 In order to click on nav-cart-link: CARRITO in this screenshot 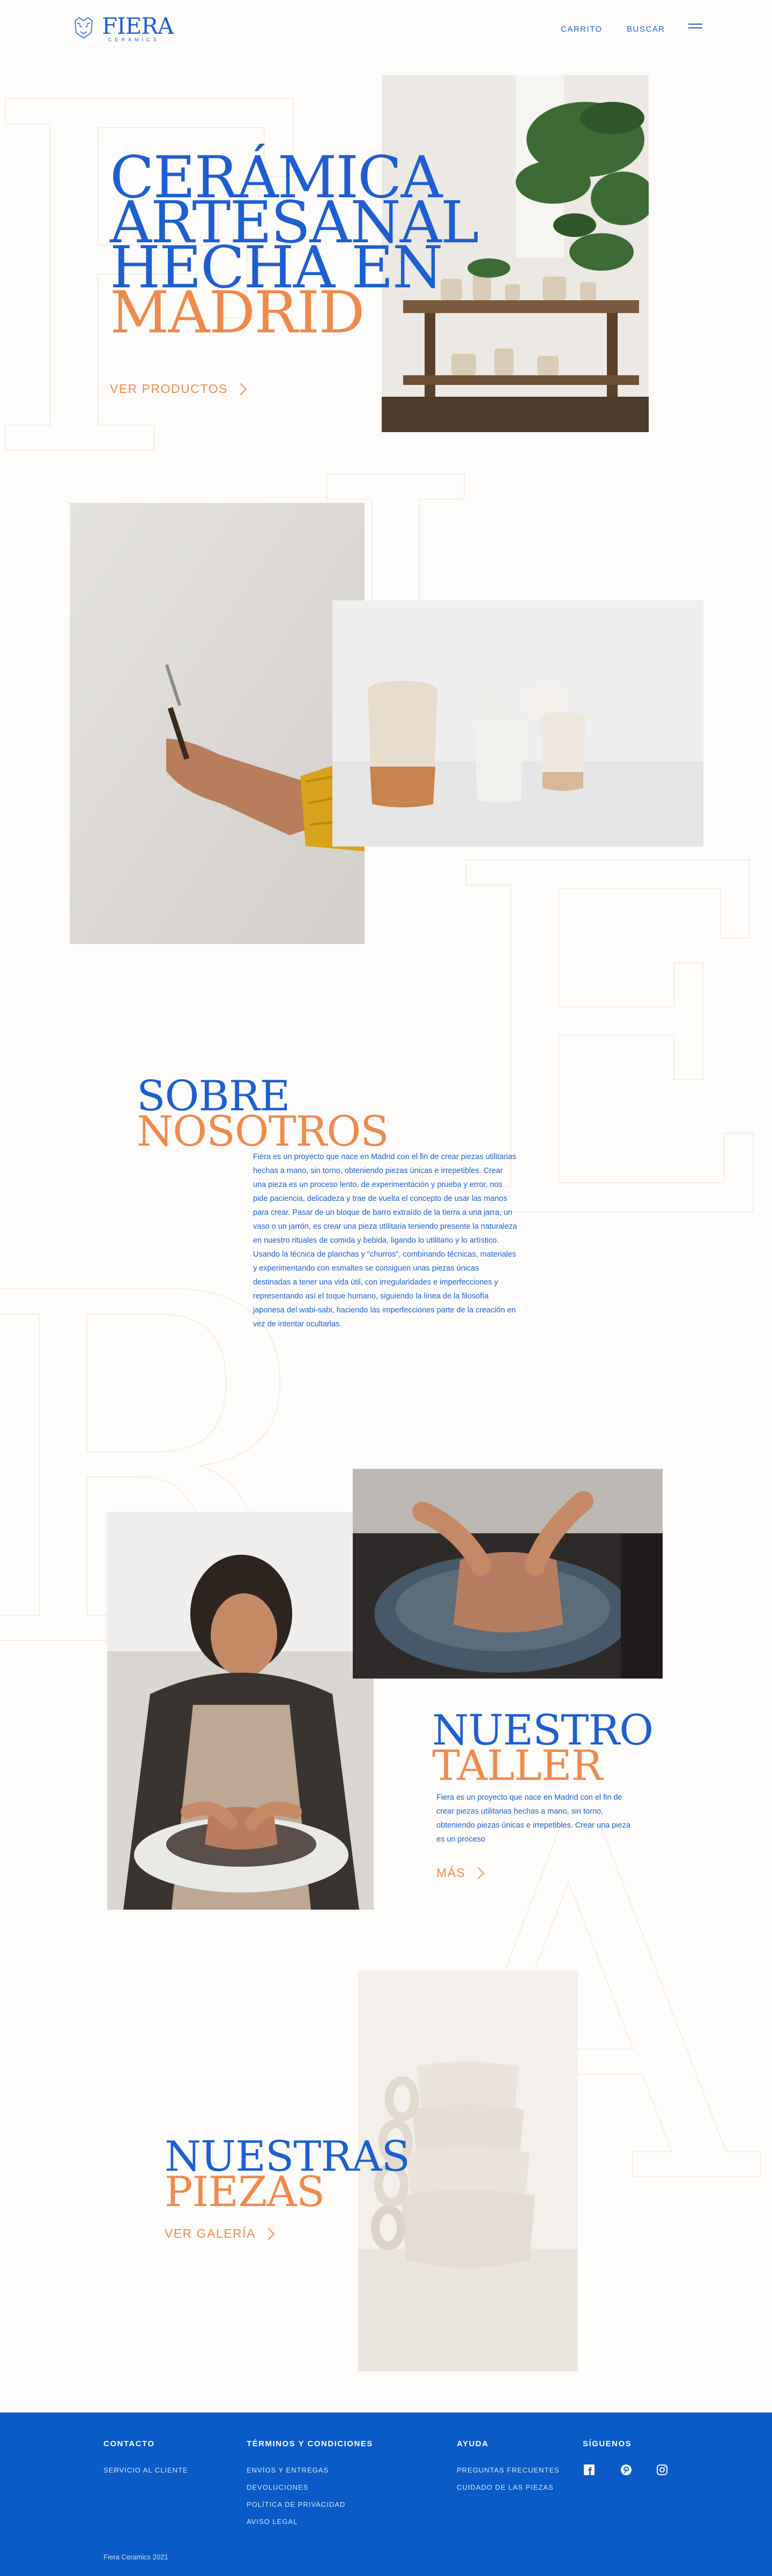, I will do `click(582, 30)`.